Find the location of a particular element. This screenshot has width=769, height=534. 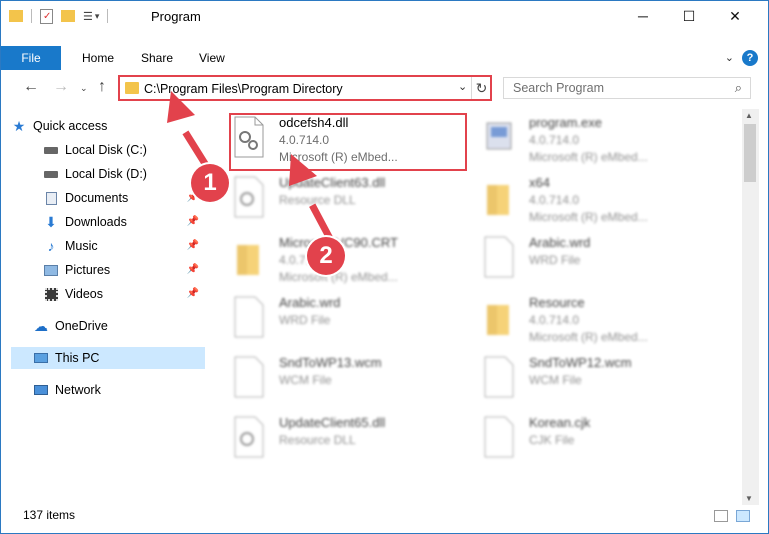

file-type: WCM File is located at coordinates (305, 380).